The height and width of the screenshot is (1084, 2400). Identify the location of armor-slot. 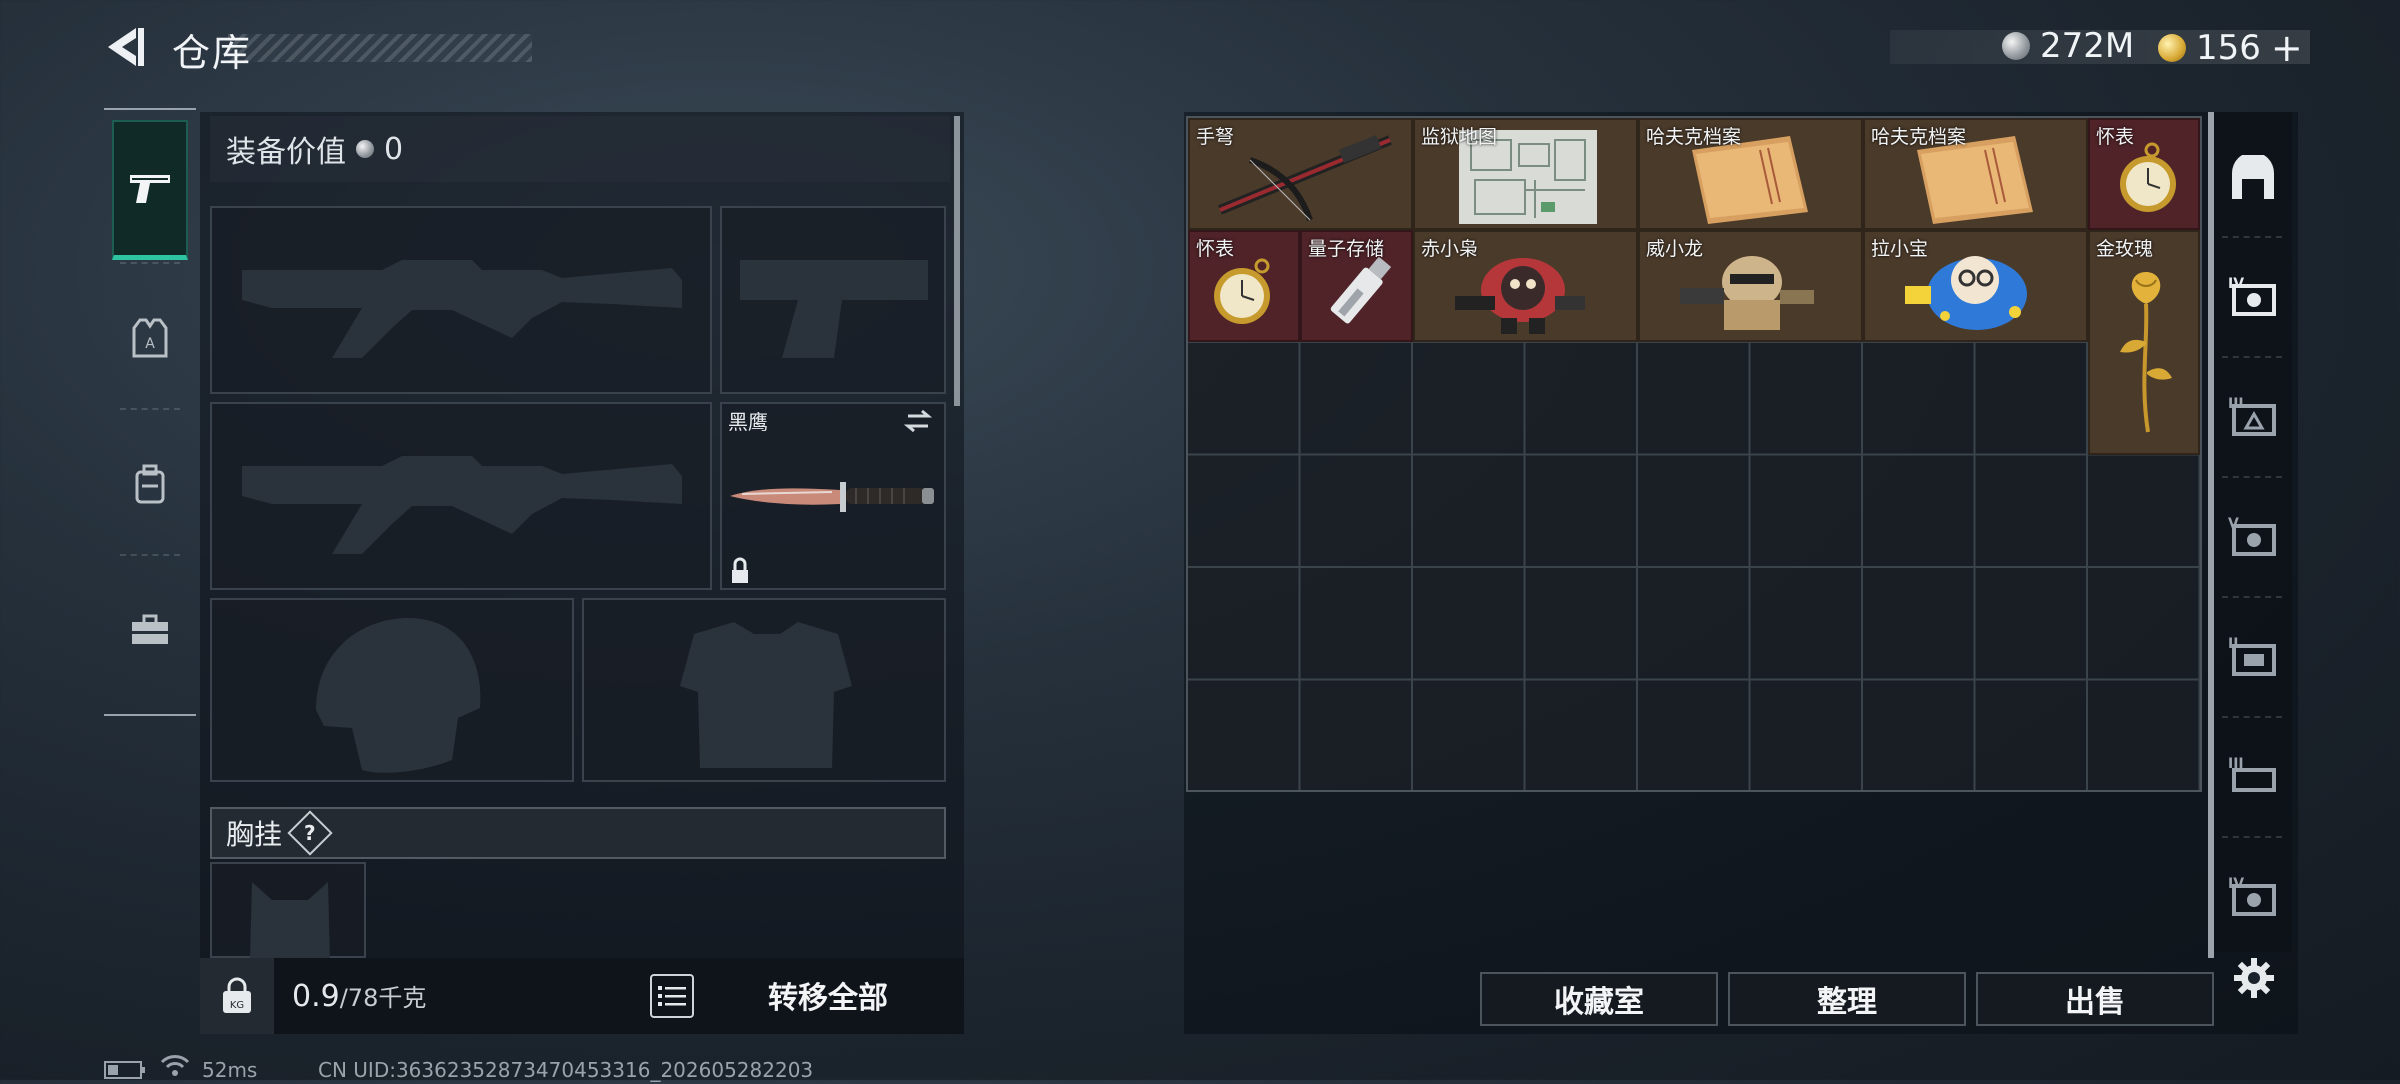
(764, 690).